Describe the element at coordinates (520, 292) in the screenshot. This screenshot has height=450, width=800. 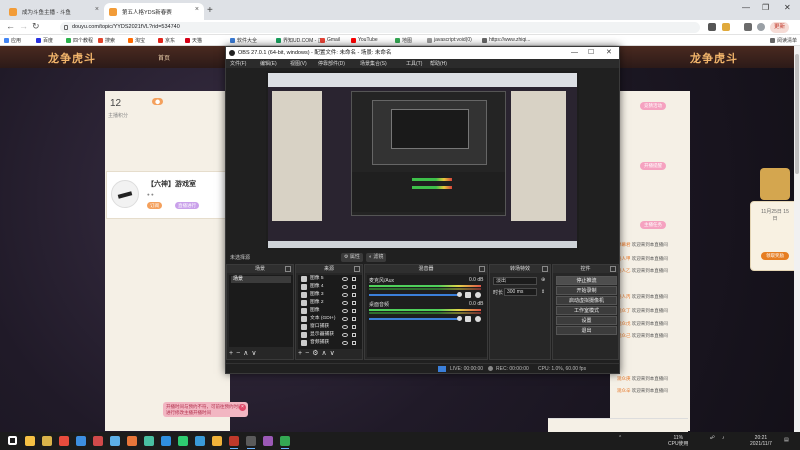
I see `duration-input: 300 ms` at that location.